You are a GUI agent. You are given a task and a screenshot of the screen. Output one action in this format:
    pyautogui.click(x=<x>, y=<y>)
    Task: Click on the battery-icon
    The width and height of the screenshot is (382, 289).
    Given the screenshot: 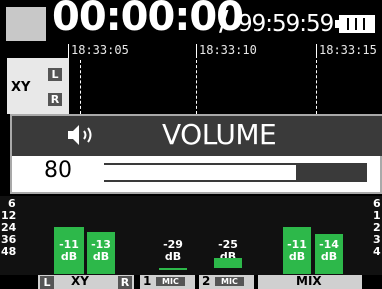 What is the action you would take?
    pyautogui.click(x=355, y=24)
    